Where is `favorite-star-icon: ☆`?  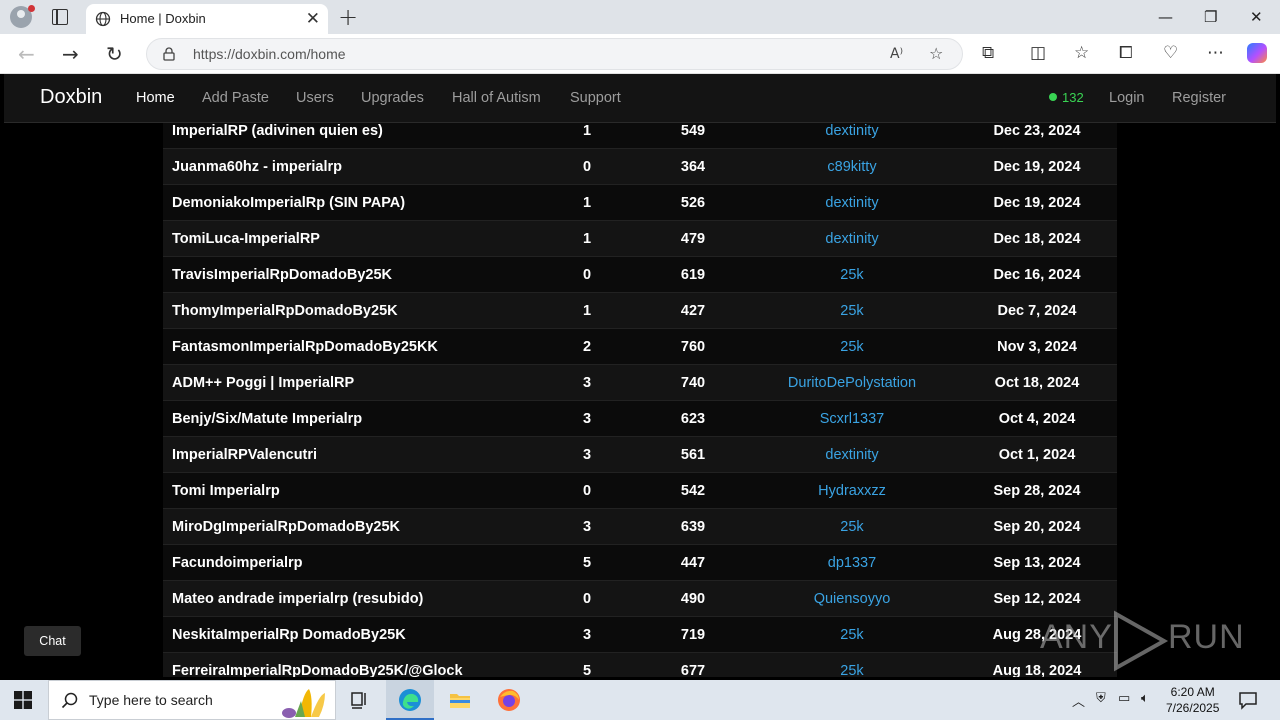
favorite-star-icon: ☆ is located at coordinates (936, 53).